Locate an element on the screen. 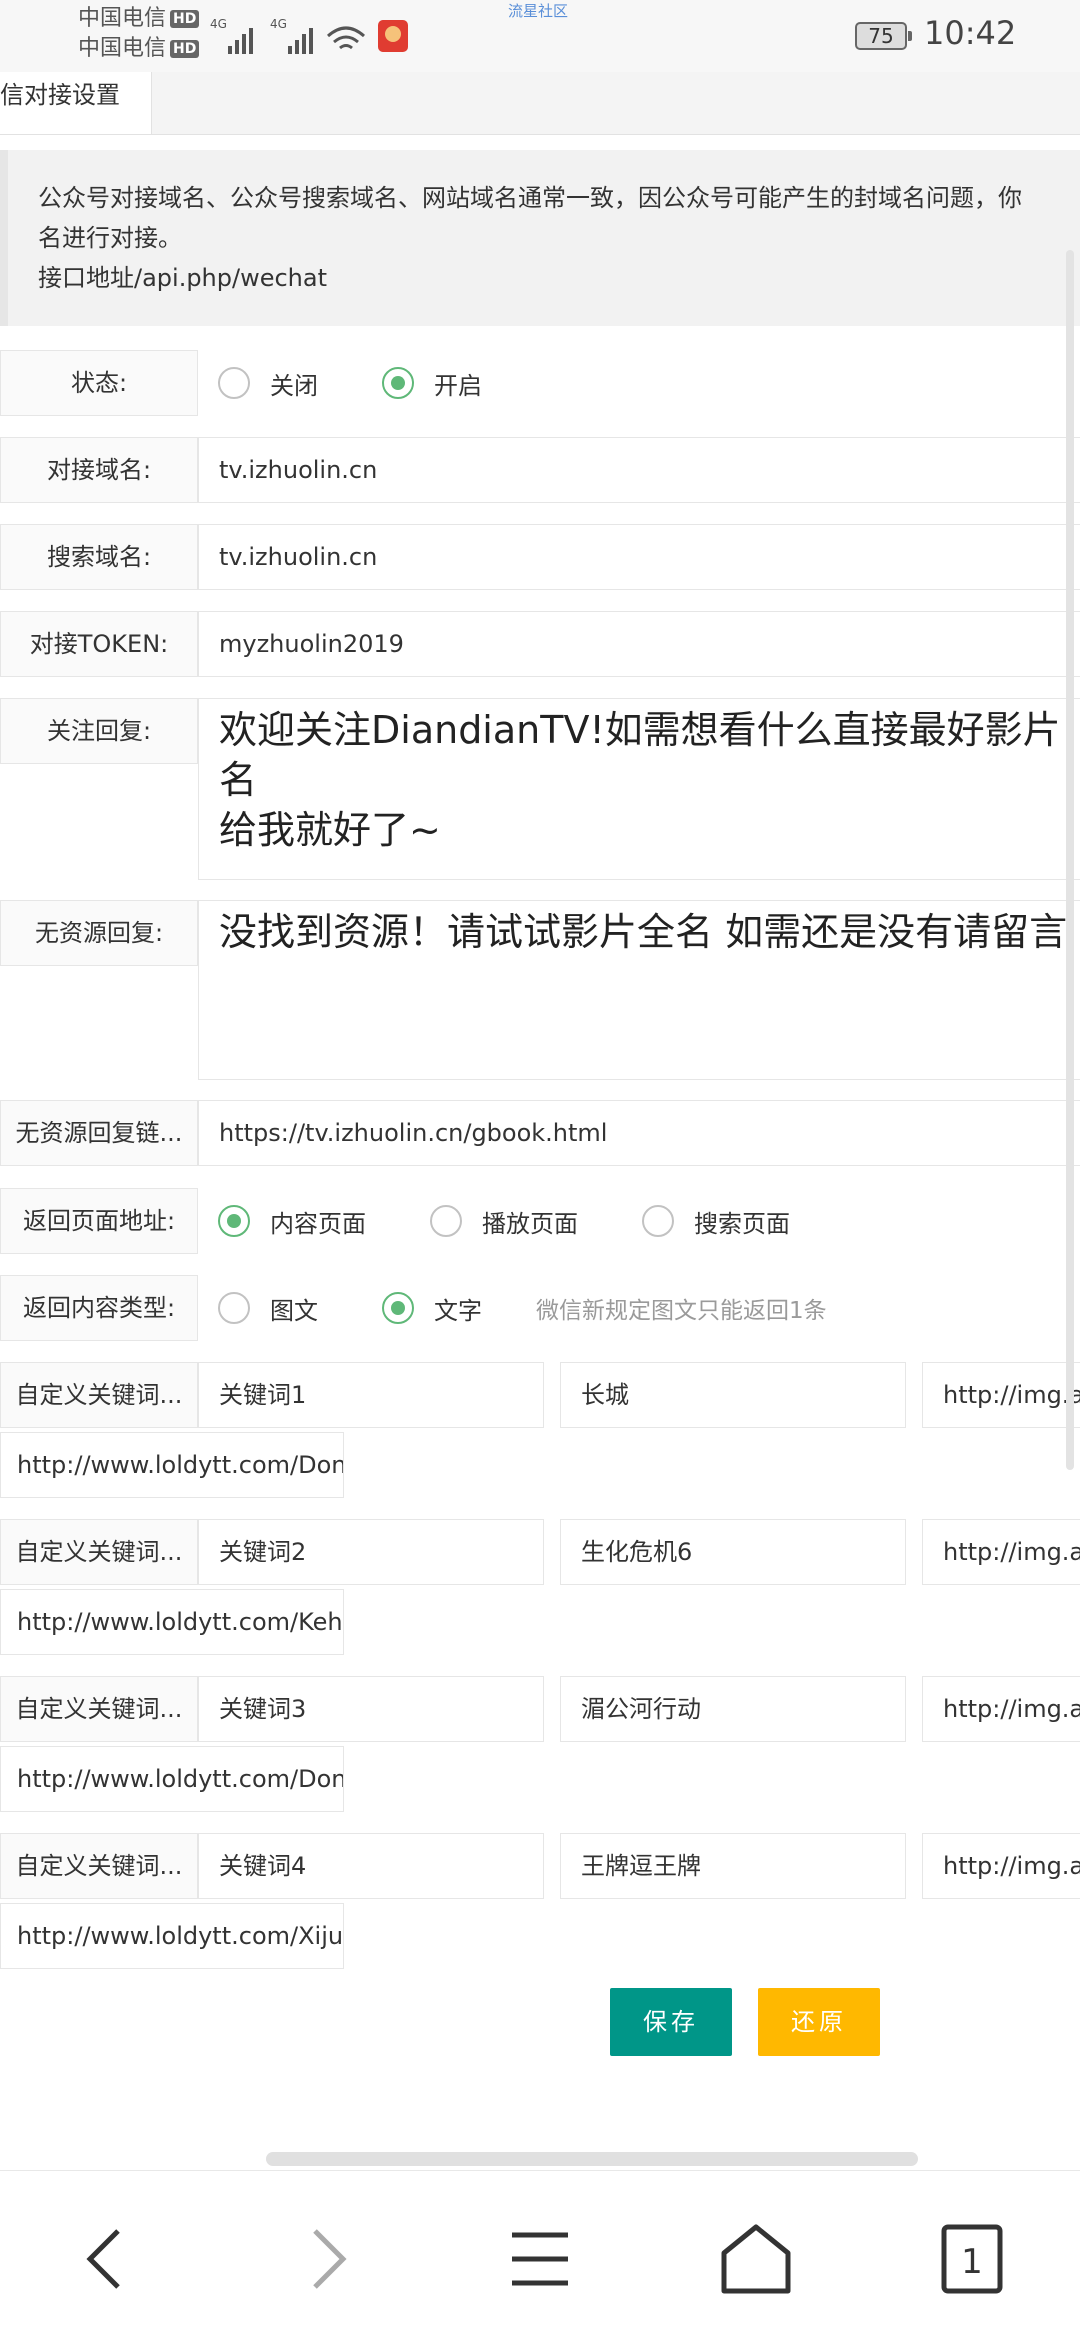 Image resolution: width=1080 pixels, height=2341 pixels. tabs-icon: 1 is located at coordinates (972, 2259).